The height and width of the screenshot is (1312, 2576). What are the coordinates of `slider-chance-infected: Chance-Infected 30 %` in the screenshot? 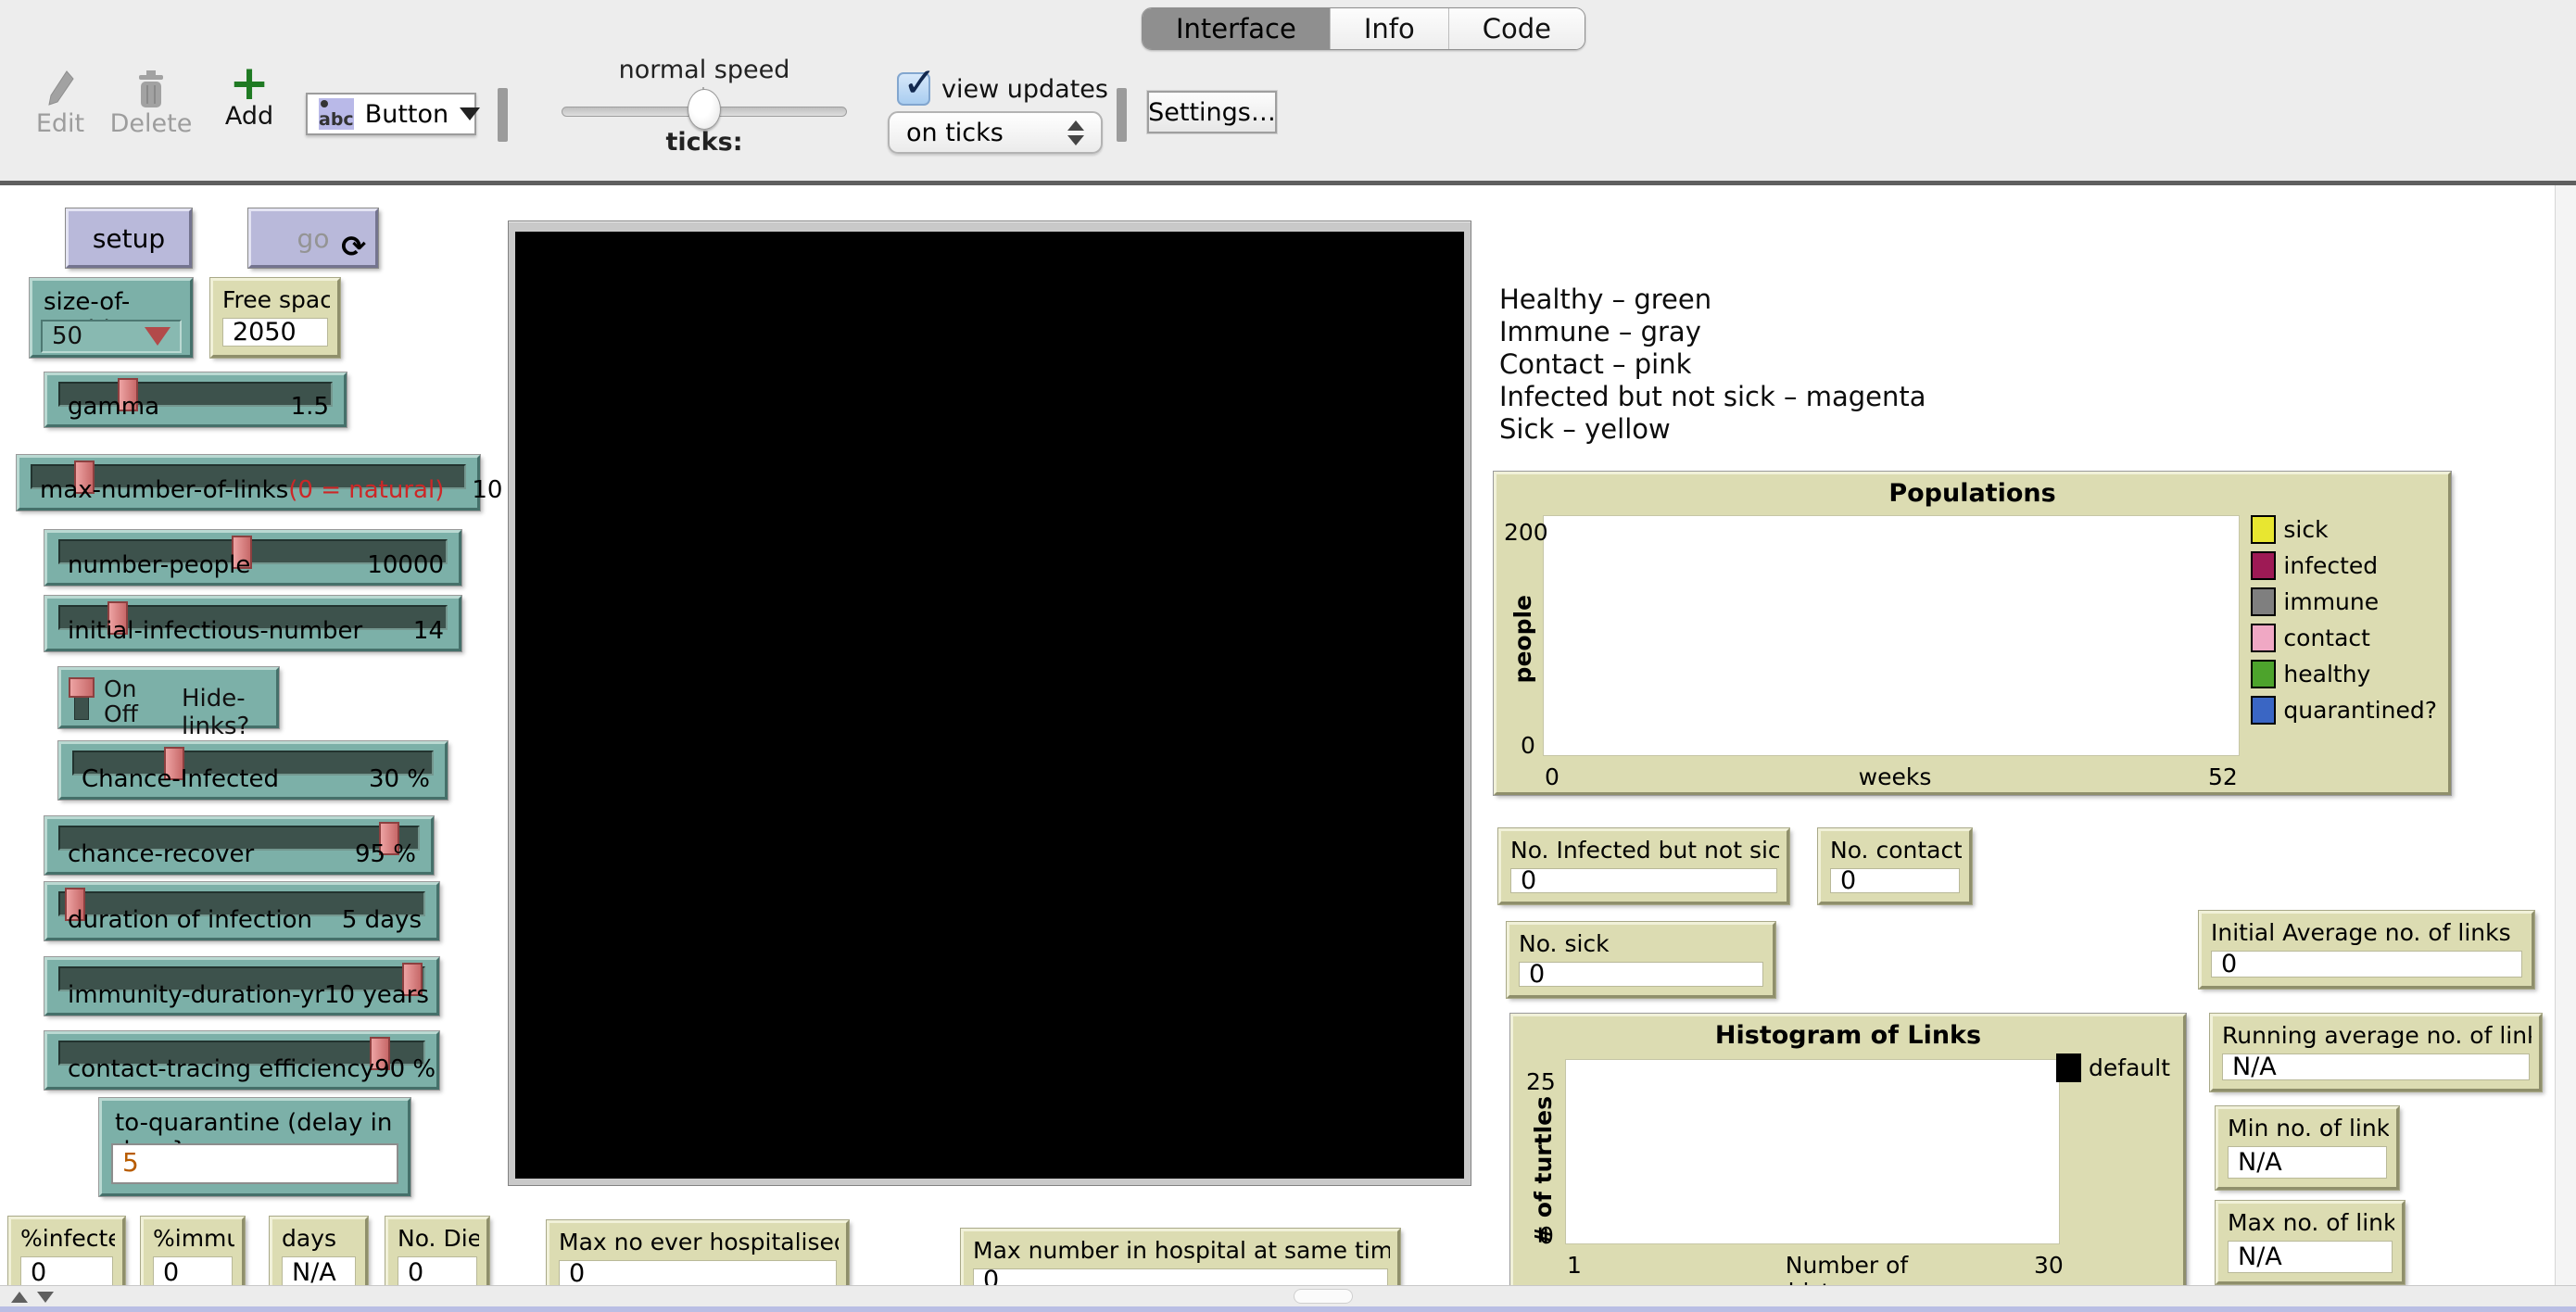 It's located at (252, 770).